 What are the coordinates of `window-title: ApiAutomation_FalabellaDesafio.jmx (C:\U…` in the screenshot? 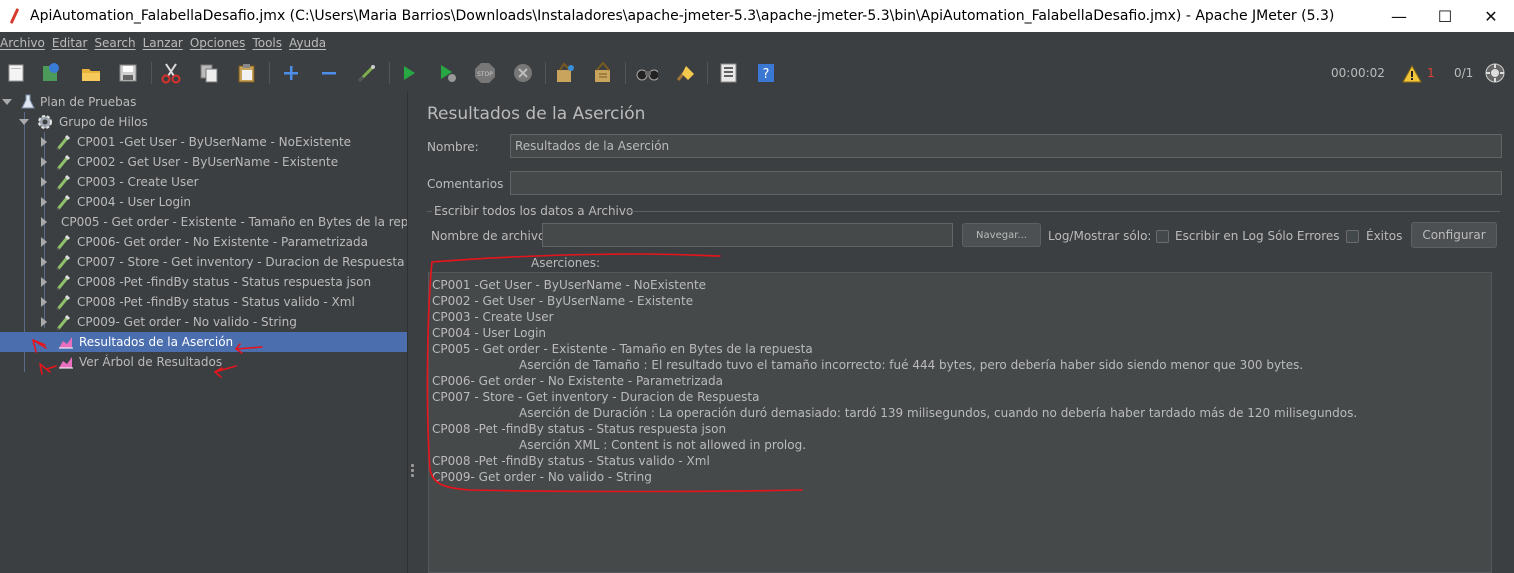 It's located at (682, 16).